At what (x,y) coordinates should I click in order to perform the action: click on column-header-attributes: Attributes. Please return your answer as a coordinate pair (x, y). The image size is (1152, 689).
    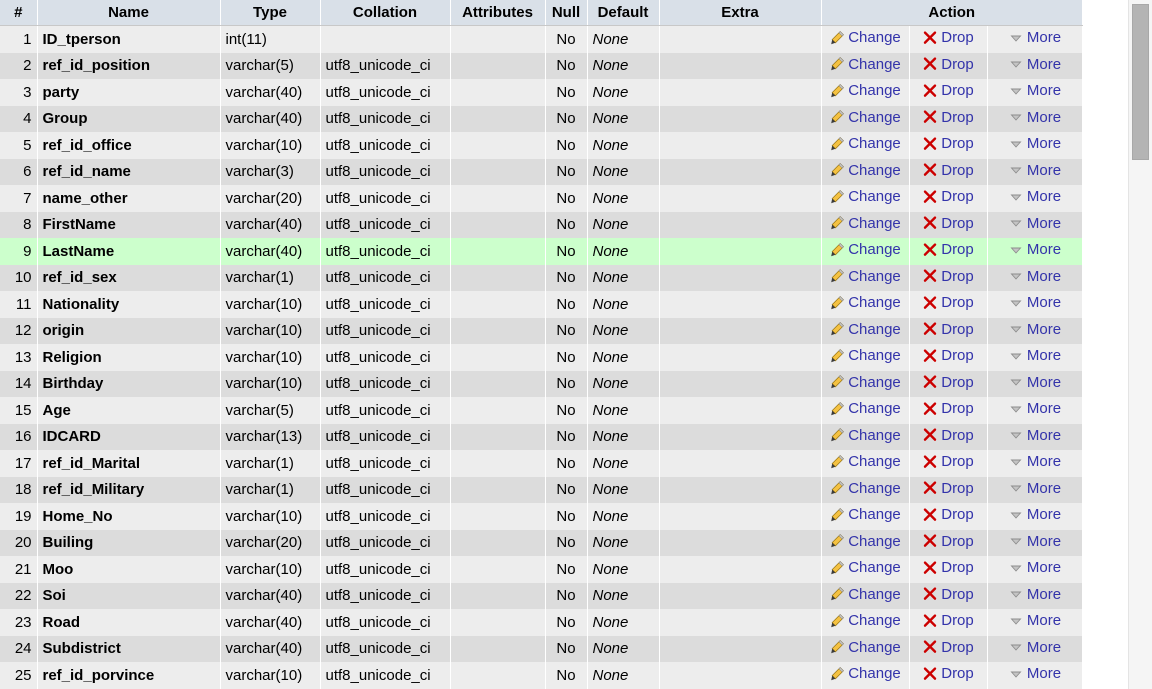
    Looking at the image, I should click on (498, 13).